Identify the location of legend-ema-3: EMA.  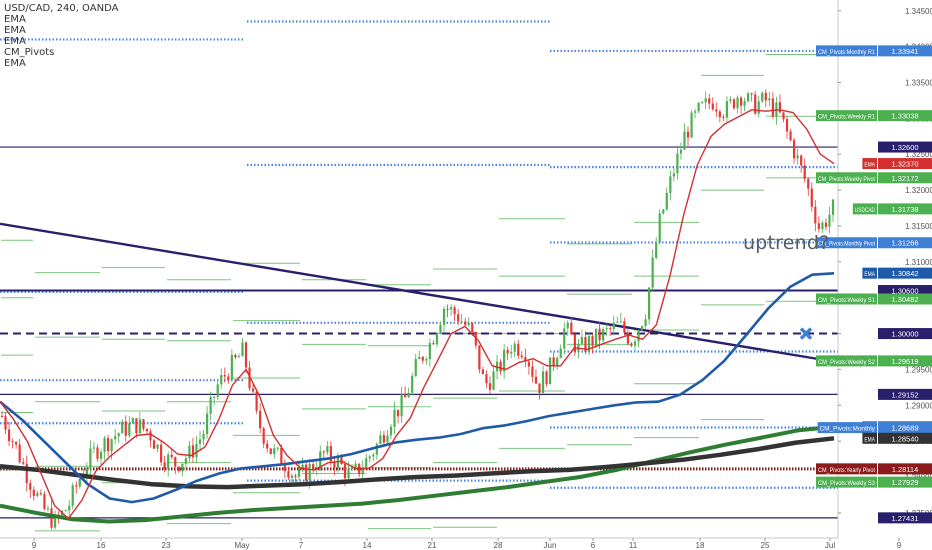
(61, 41).